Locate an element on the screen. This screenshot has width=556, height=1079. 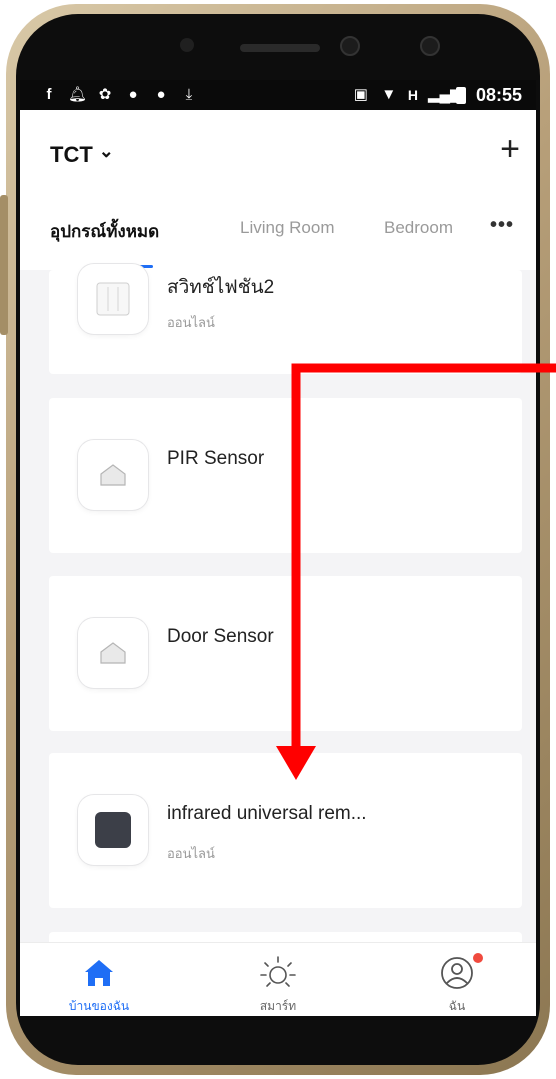
cast-icon: ▣ is located at coordinates (360, 94).